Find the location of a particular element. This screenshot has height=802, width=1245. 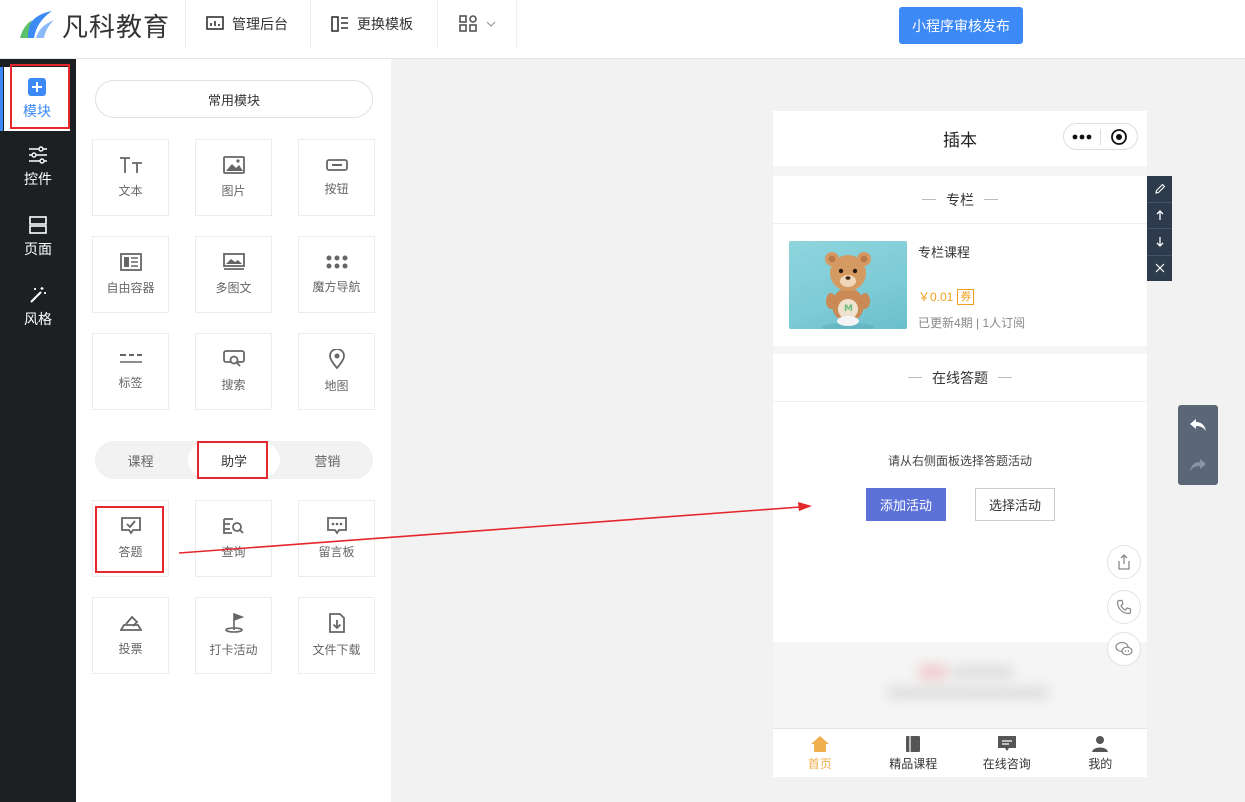

common-modules-header: 常用模块 is located at coordinates (234, 99).